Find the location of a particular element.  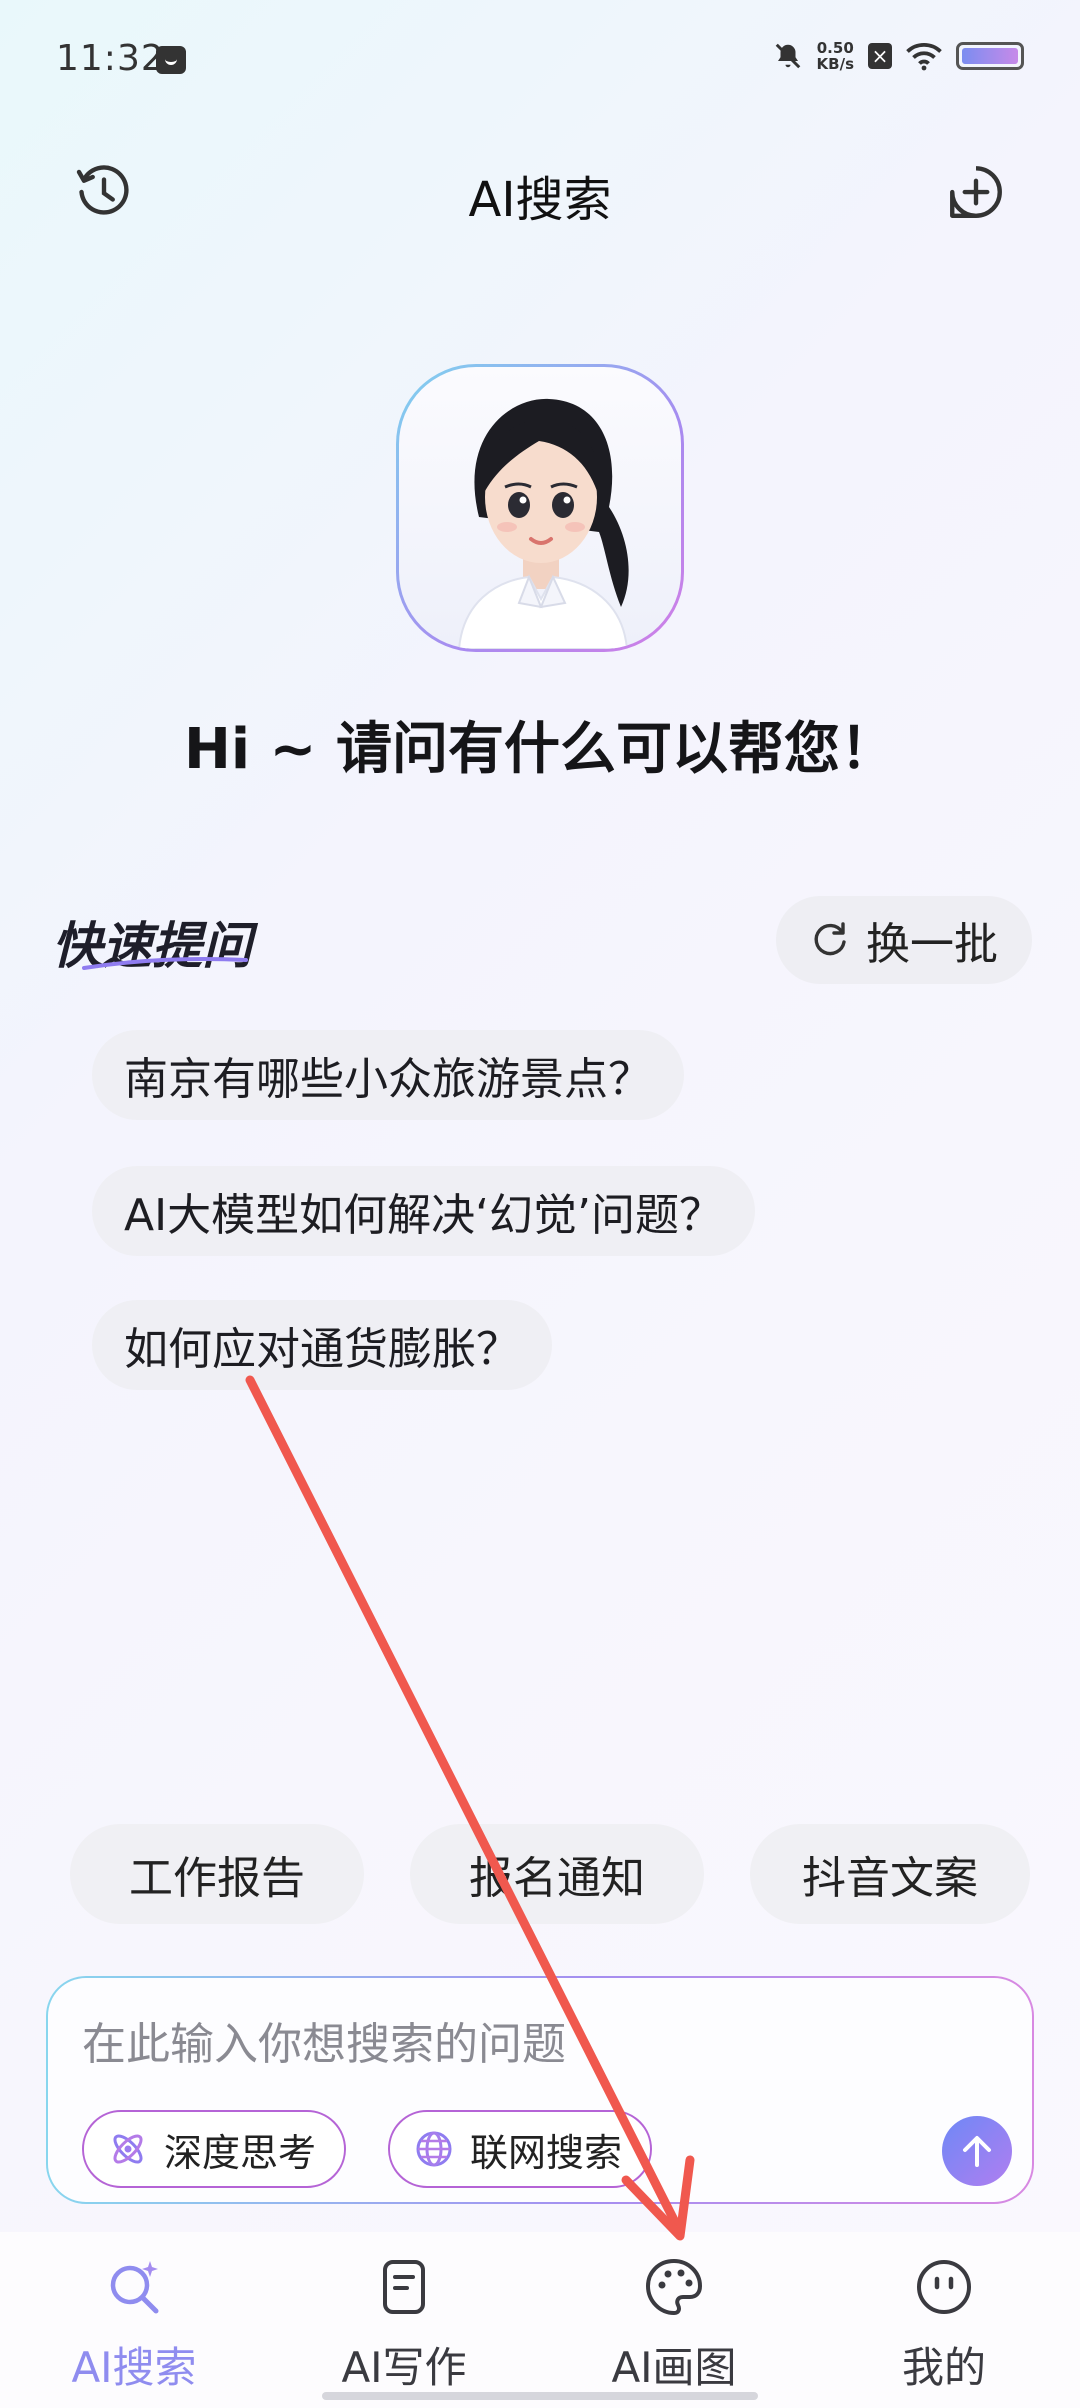

new-chat-button is located at coordinates (976, 192).